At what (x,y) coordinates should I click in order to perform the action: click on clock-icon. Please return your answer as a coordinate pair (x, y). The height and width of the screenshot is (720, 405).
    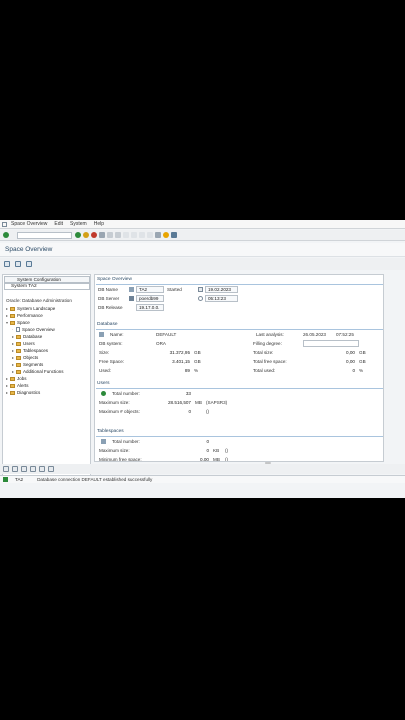
    Looking at the image, I should click on (200, 298).